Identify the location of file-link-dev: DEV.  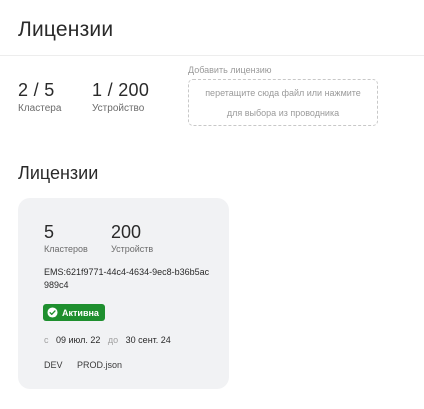
(53, 365).